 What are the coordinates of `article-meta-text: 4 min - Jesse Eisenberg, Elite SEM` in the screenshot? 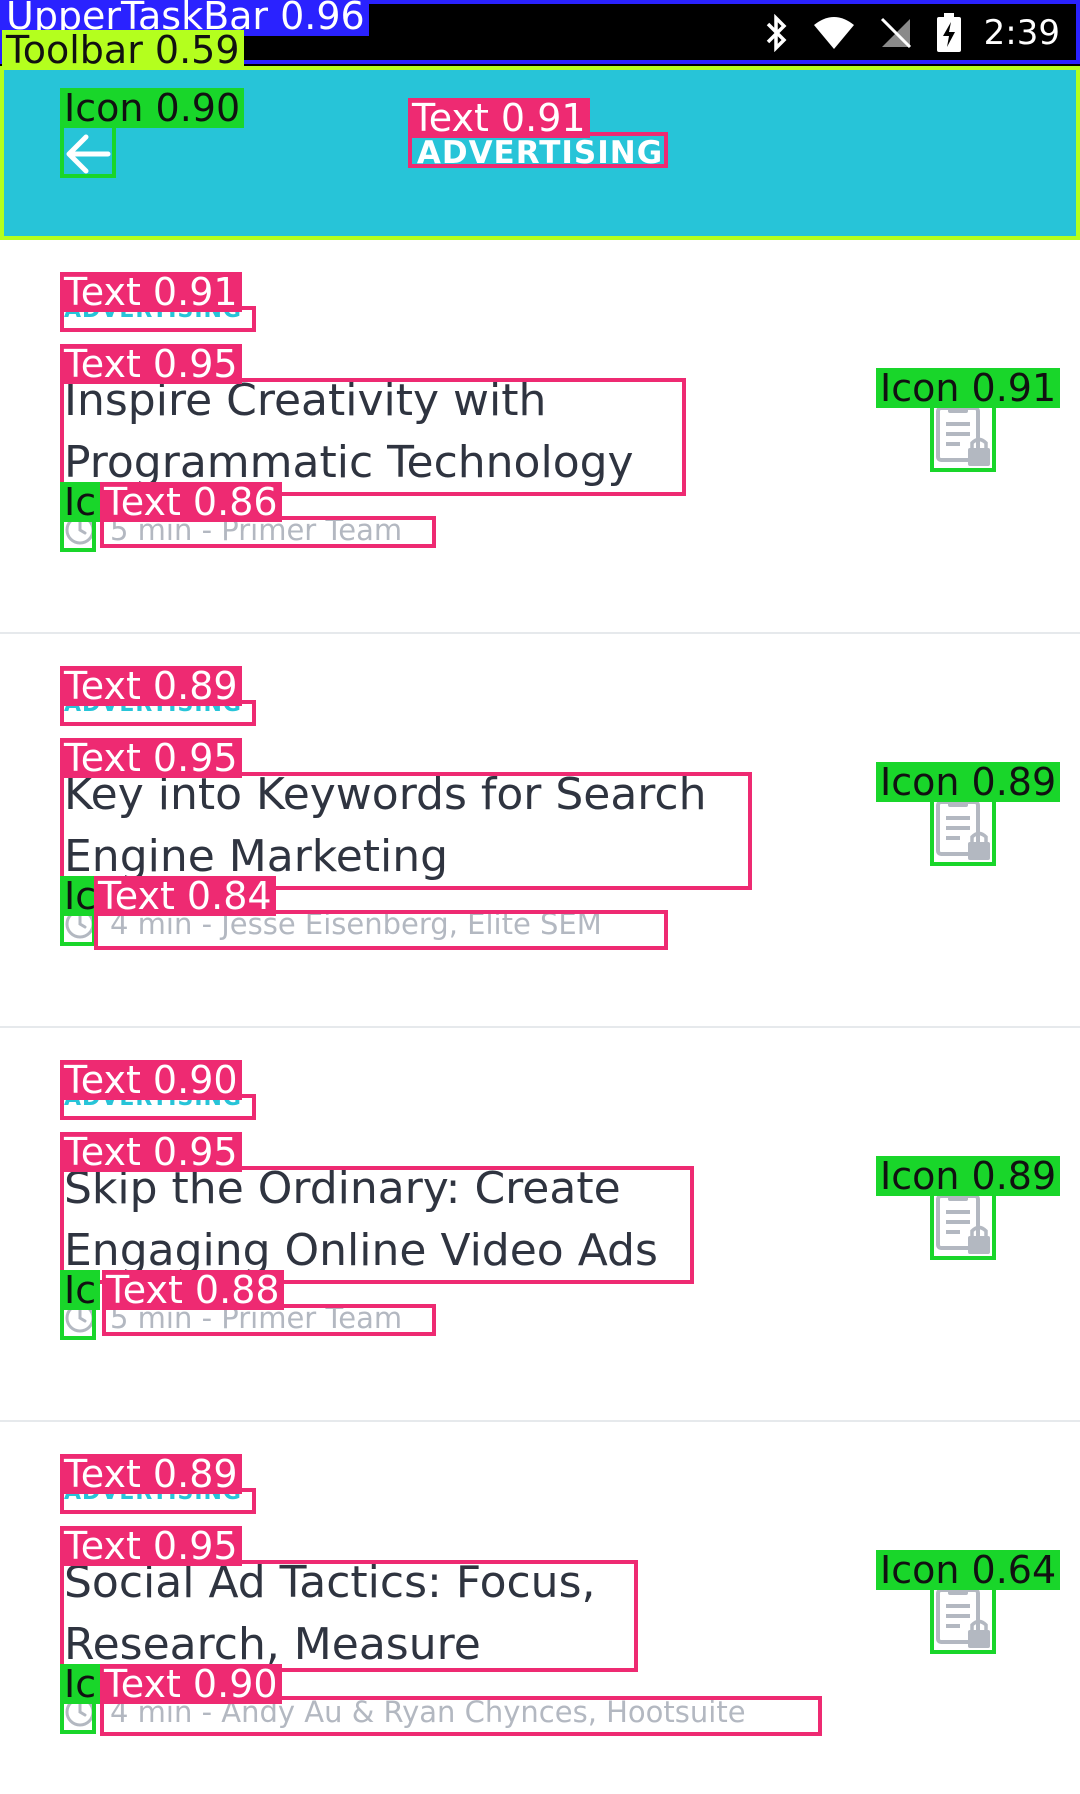 It's located at (356, 924).